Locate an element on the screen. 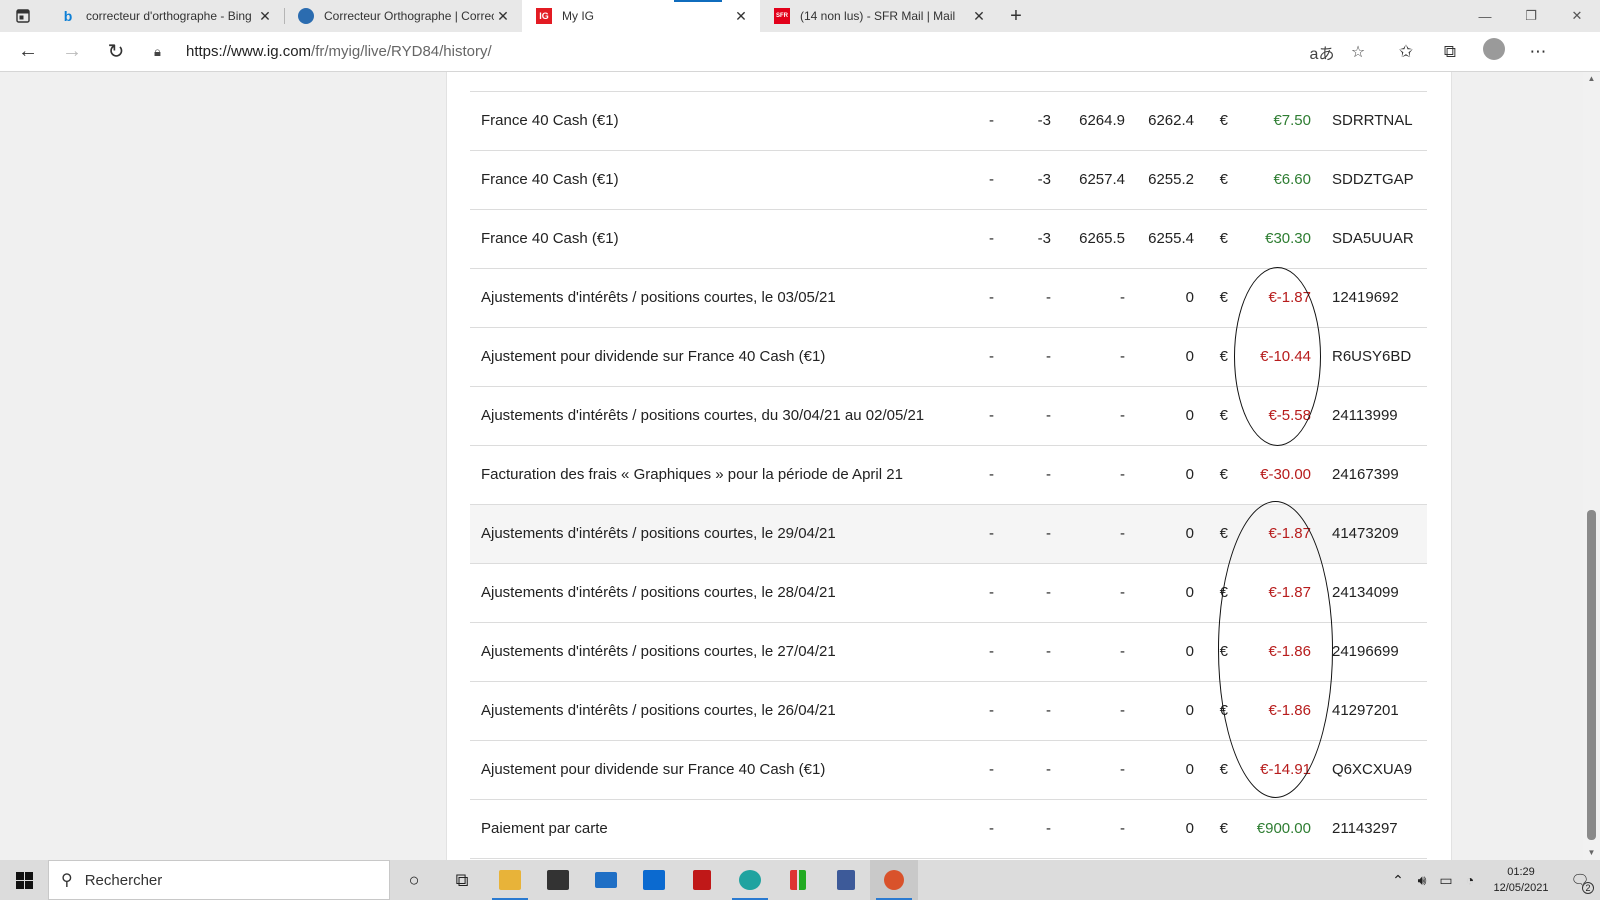  url-path: /fr/myig/live/RYD84/history/ is located at coordinates (401, 51).